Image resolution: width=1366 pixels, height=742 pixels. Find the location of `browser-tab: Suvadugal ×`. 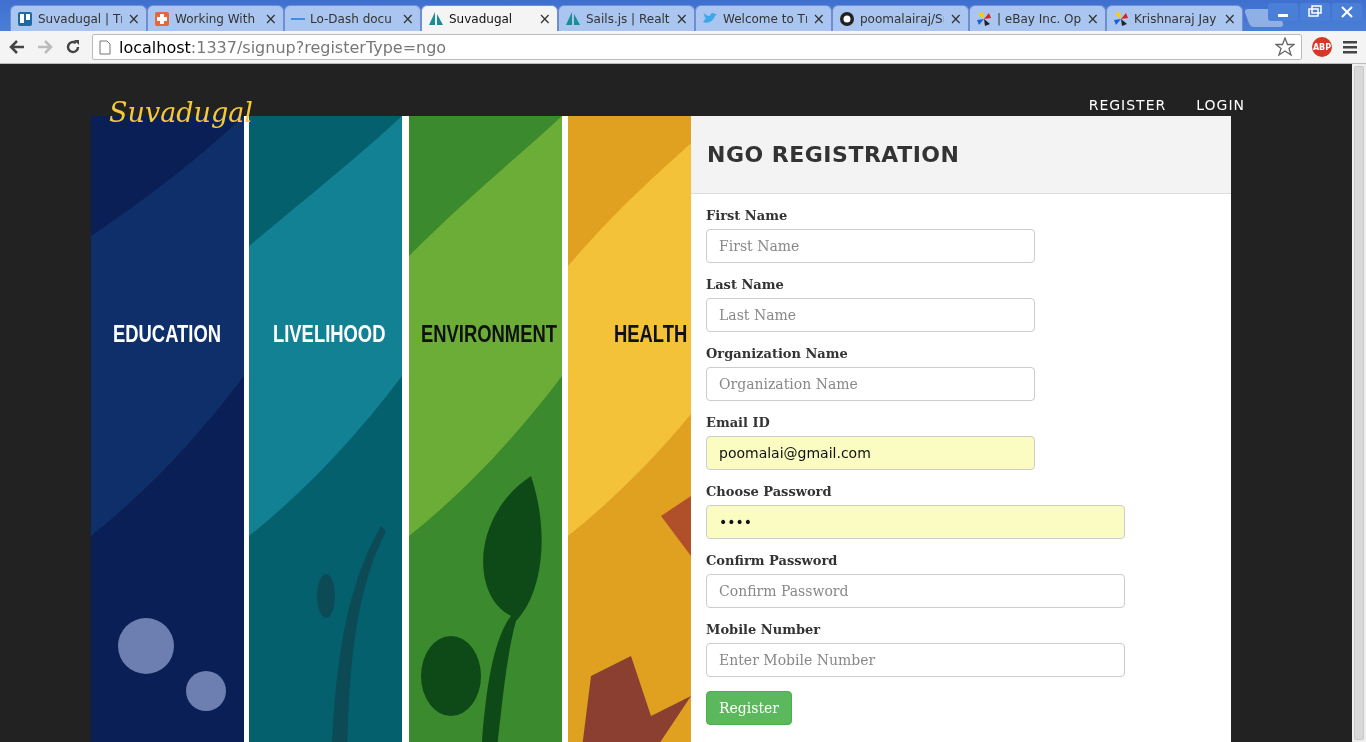

browser-tab: Suvadugal × is located at coordinates (489, 18).